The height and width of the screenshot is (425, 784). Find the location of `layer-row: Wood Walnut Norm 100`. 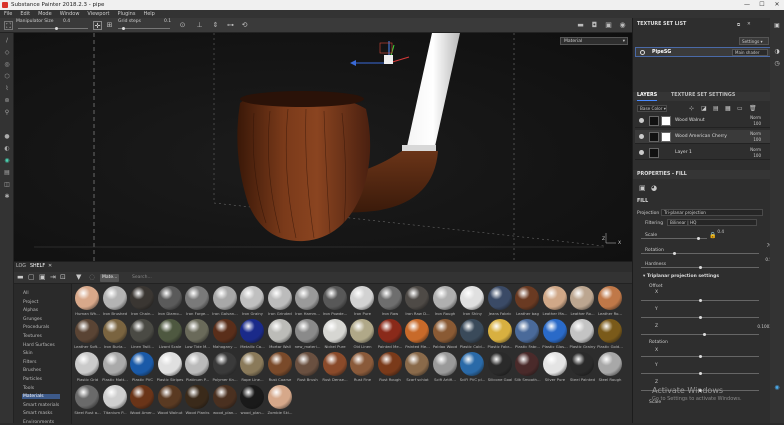

layer-row: Wood Walnut Norm 100 is located at coordinates (703, 121).